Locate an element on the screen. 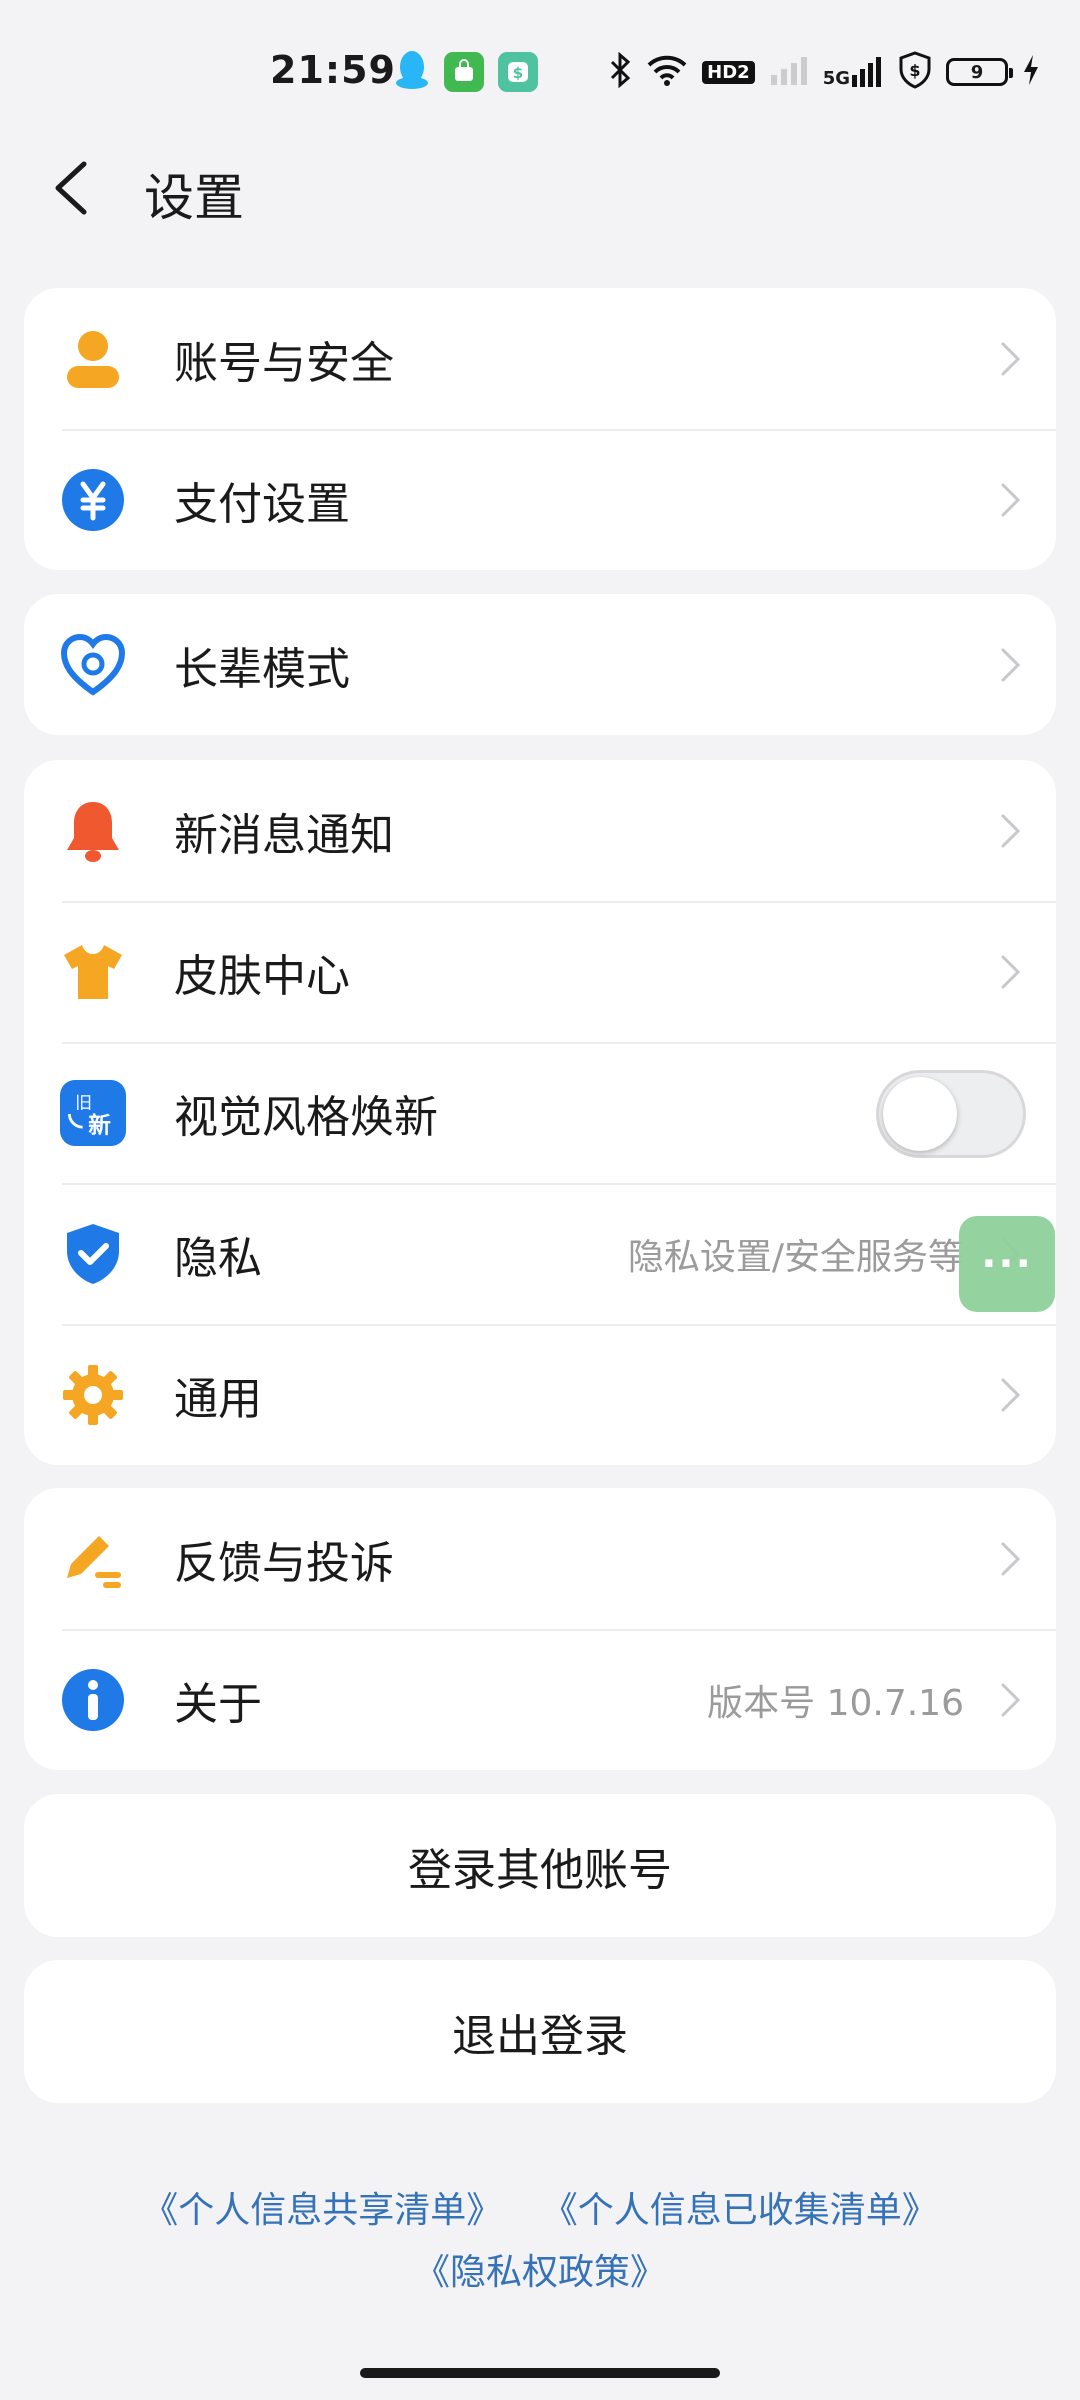 The image size is (1080, 2400). settings-item-label: 皮肤中心 is located at coordinates (262, 976).